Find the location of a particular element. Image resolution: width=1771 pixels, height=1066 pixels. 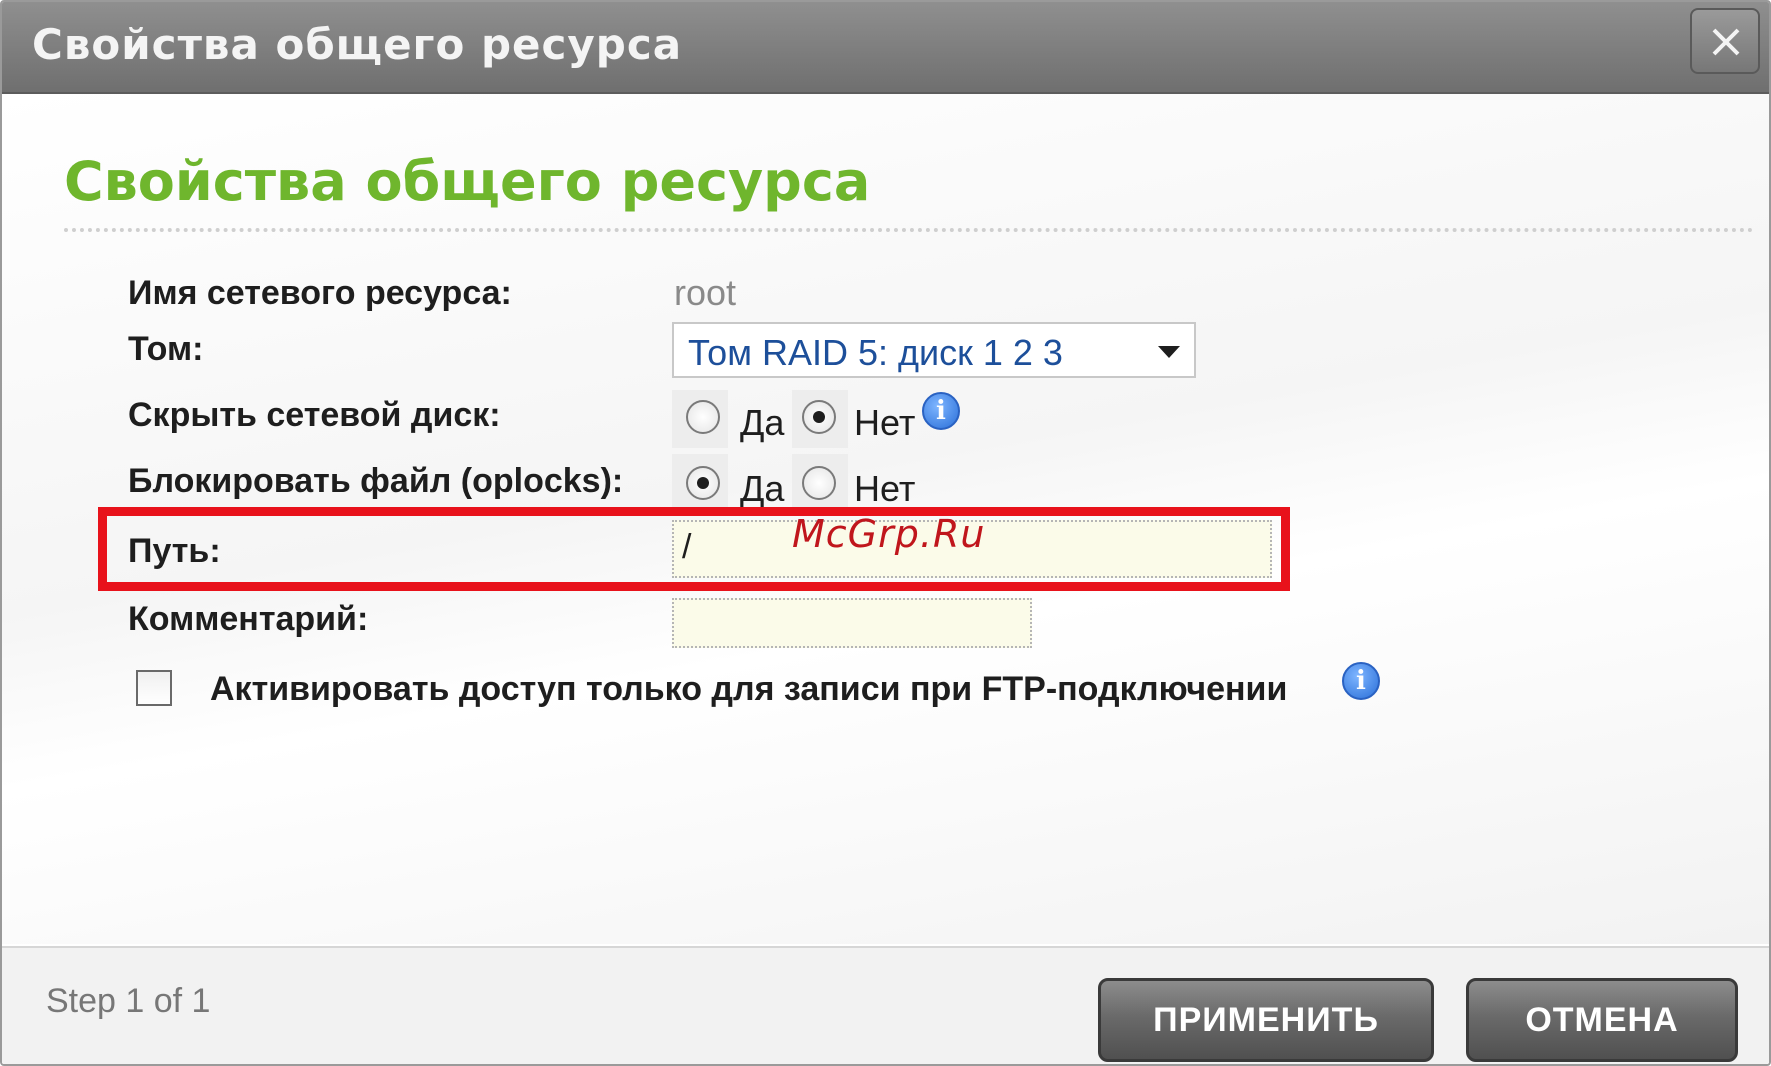

oplocks-label: Блокировать файл (oplocks): is located at coordinates (376, 481).